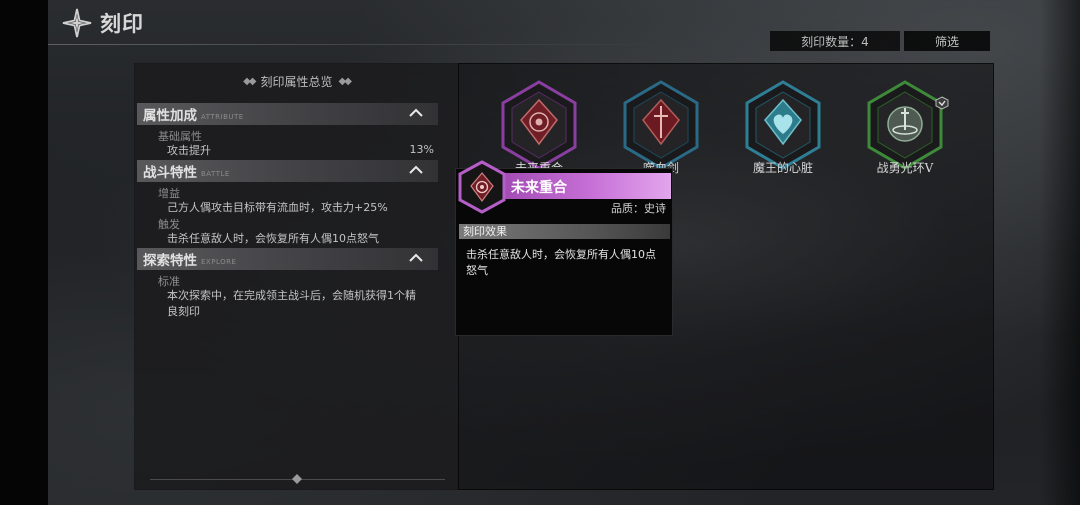 The width and height of the screenshot is (1080, 505). I want to click on line-text: 己方人偶攻击目标带有流血时，攻击力+25%, so click(277, 207).